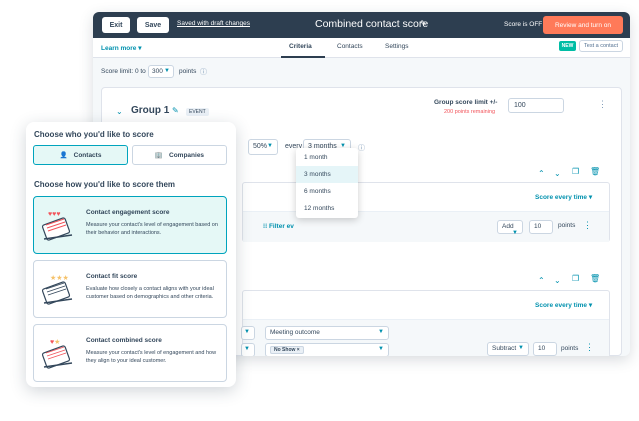 The image size is (639, 421). I want to click on action-select: Add ▼, so click(510, 228).